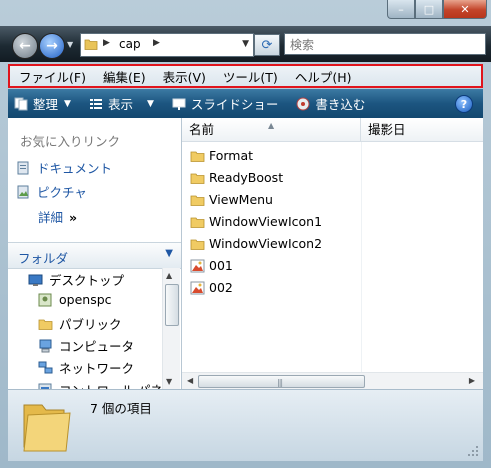 Image resolution: width=491 pixels, height=468 pixels. I want to click on column-header-date-taken: 撮影日, so click(422, 130).